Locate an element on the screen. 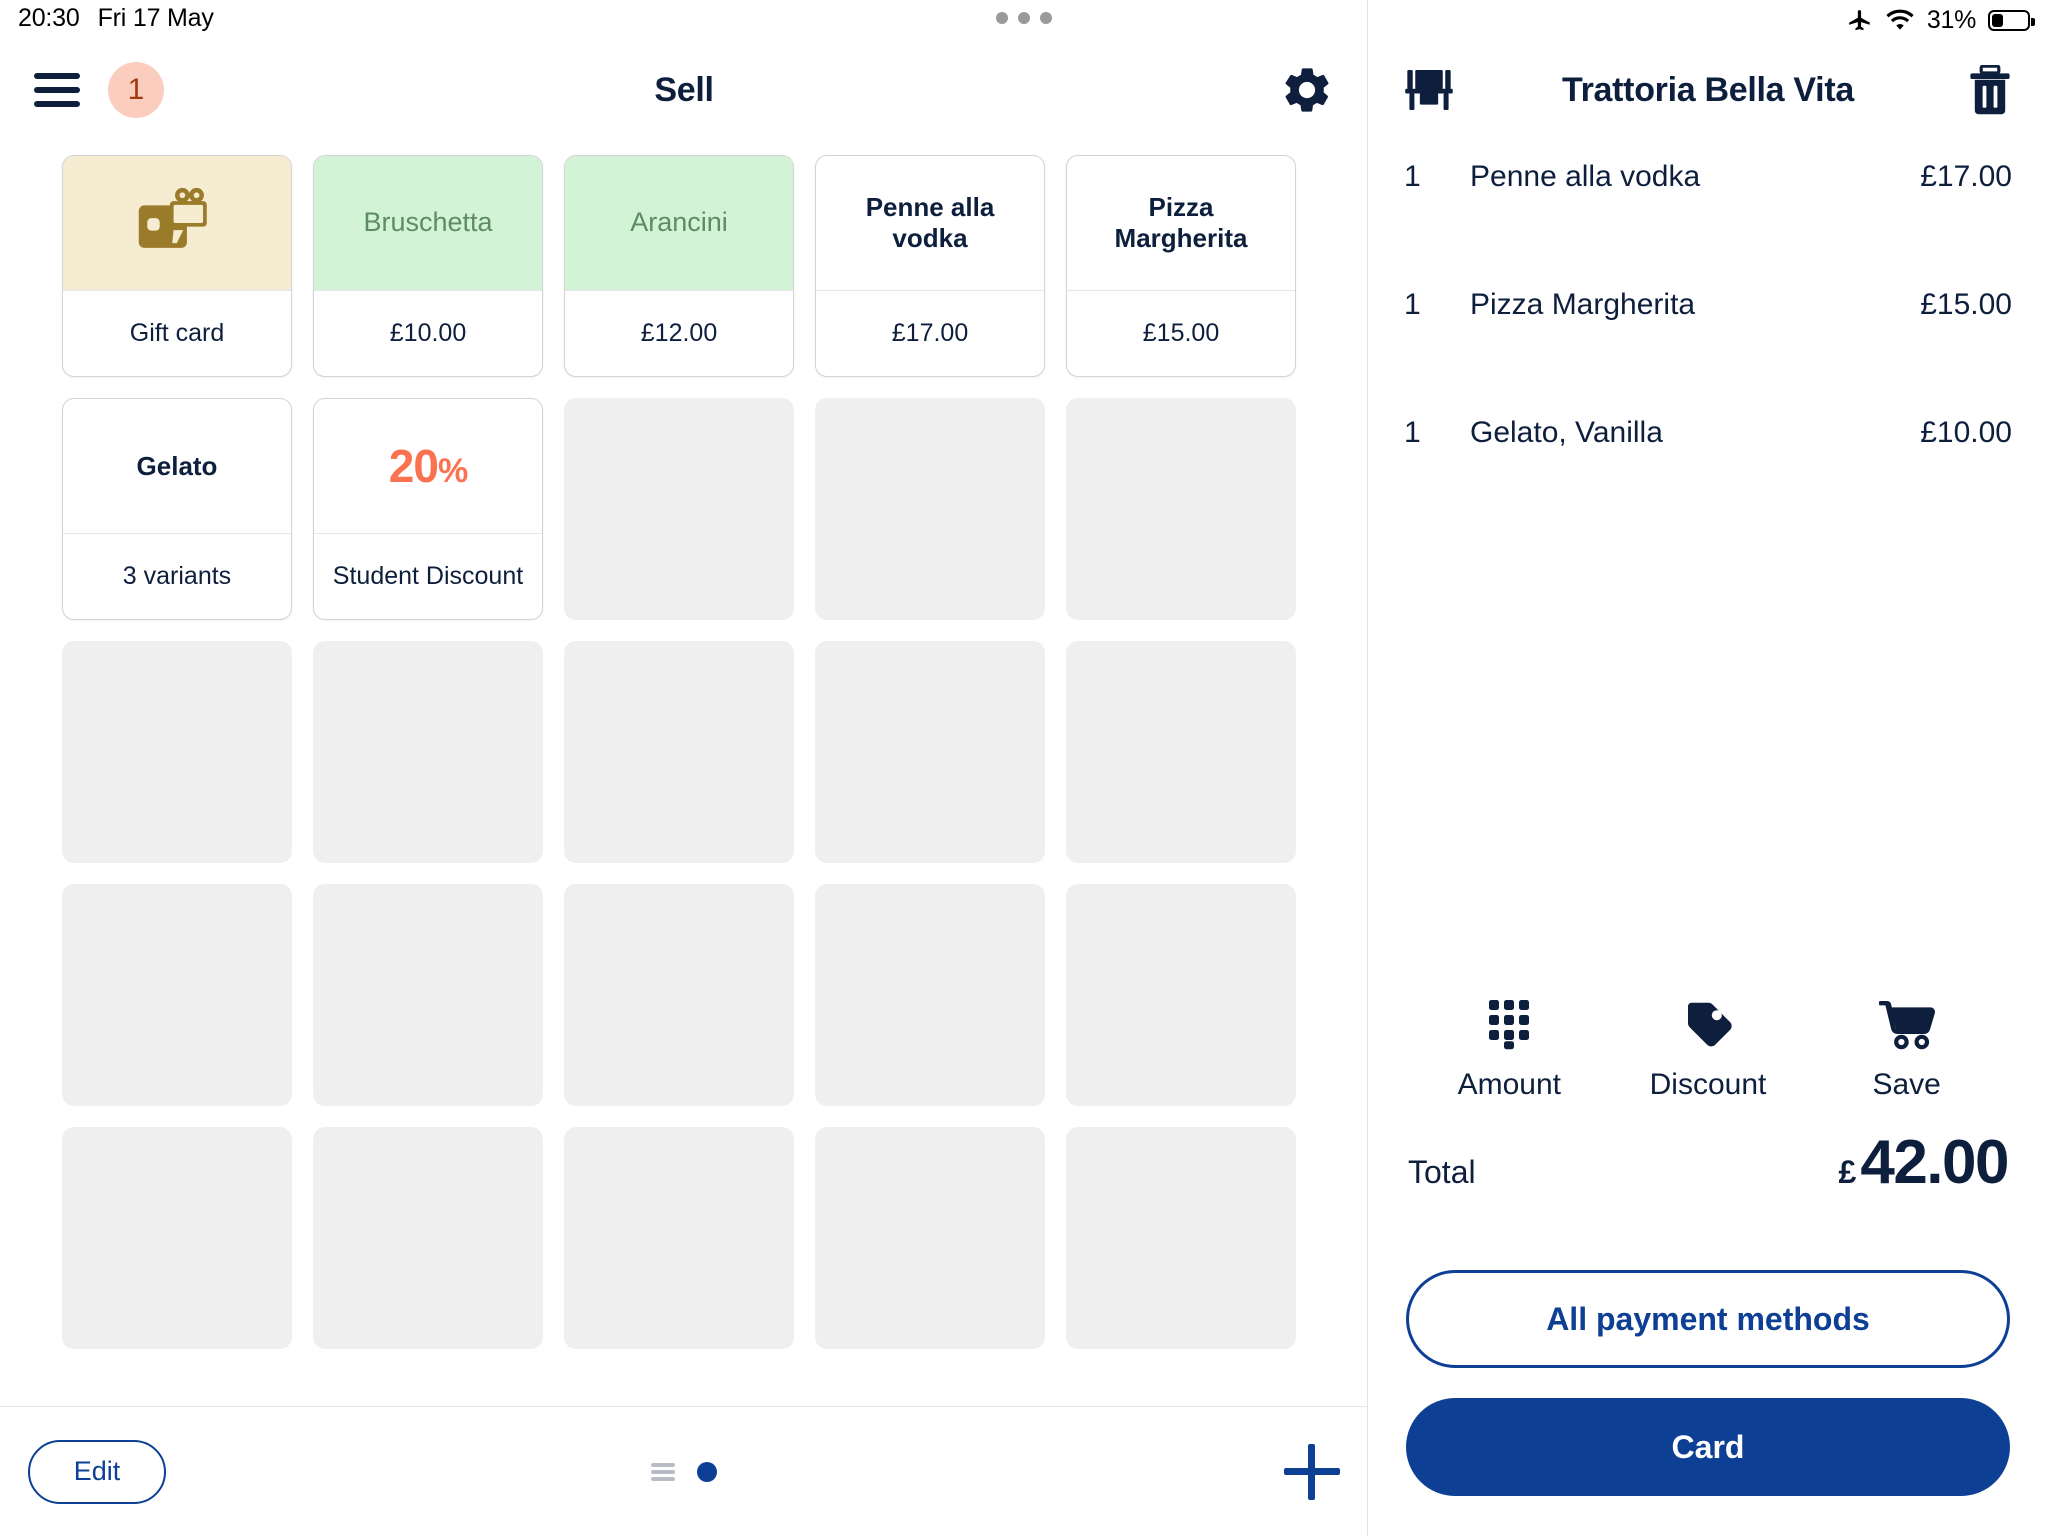  product-tile-top is located at coordinates (177, 223).